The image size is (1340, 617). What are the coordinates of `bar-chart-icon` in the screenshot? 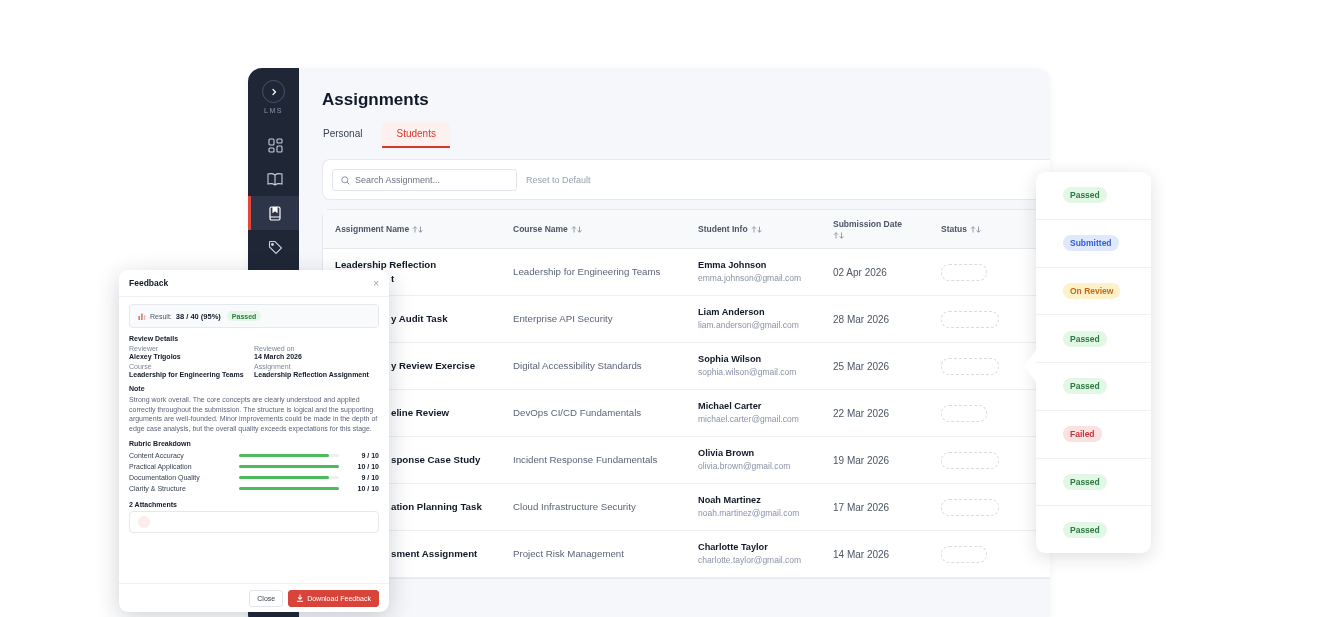 It's located at (142, 316).